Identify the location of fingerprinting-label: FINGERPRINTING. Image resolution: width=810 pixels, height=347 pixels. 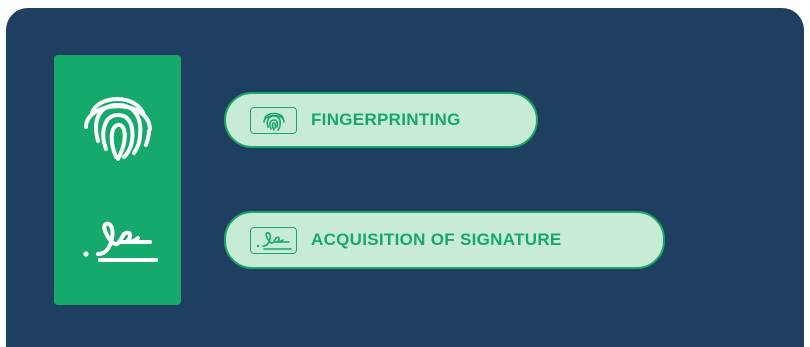
(386, 119).